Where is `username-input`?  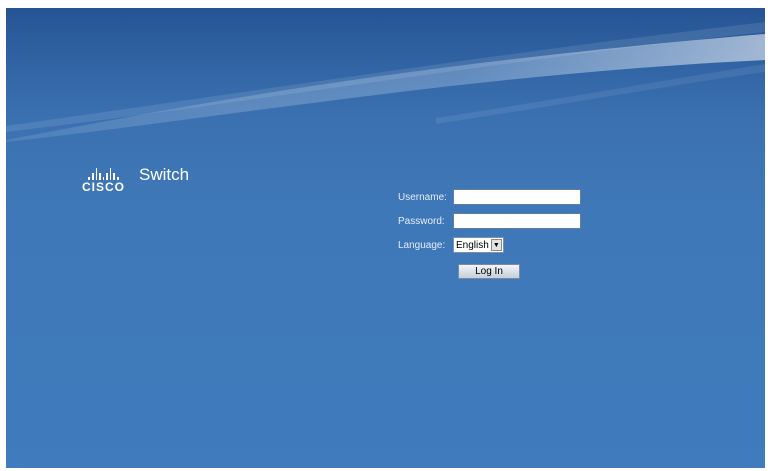
username-input is located at coordinates (517, 197).